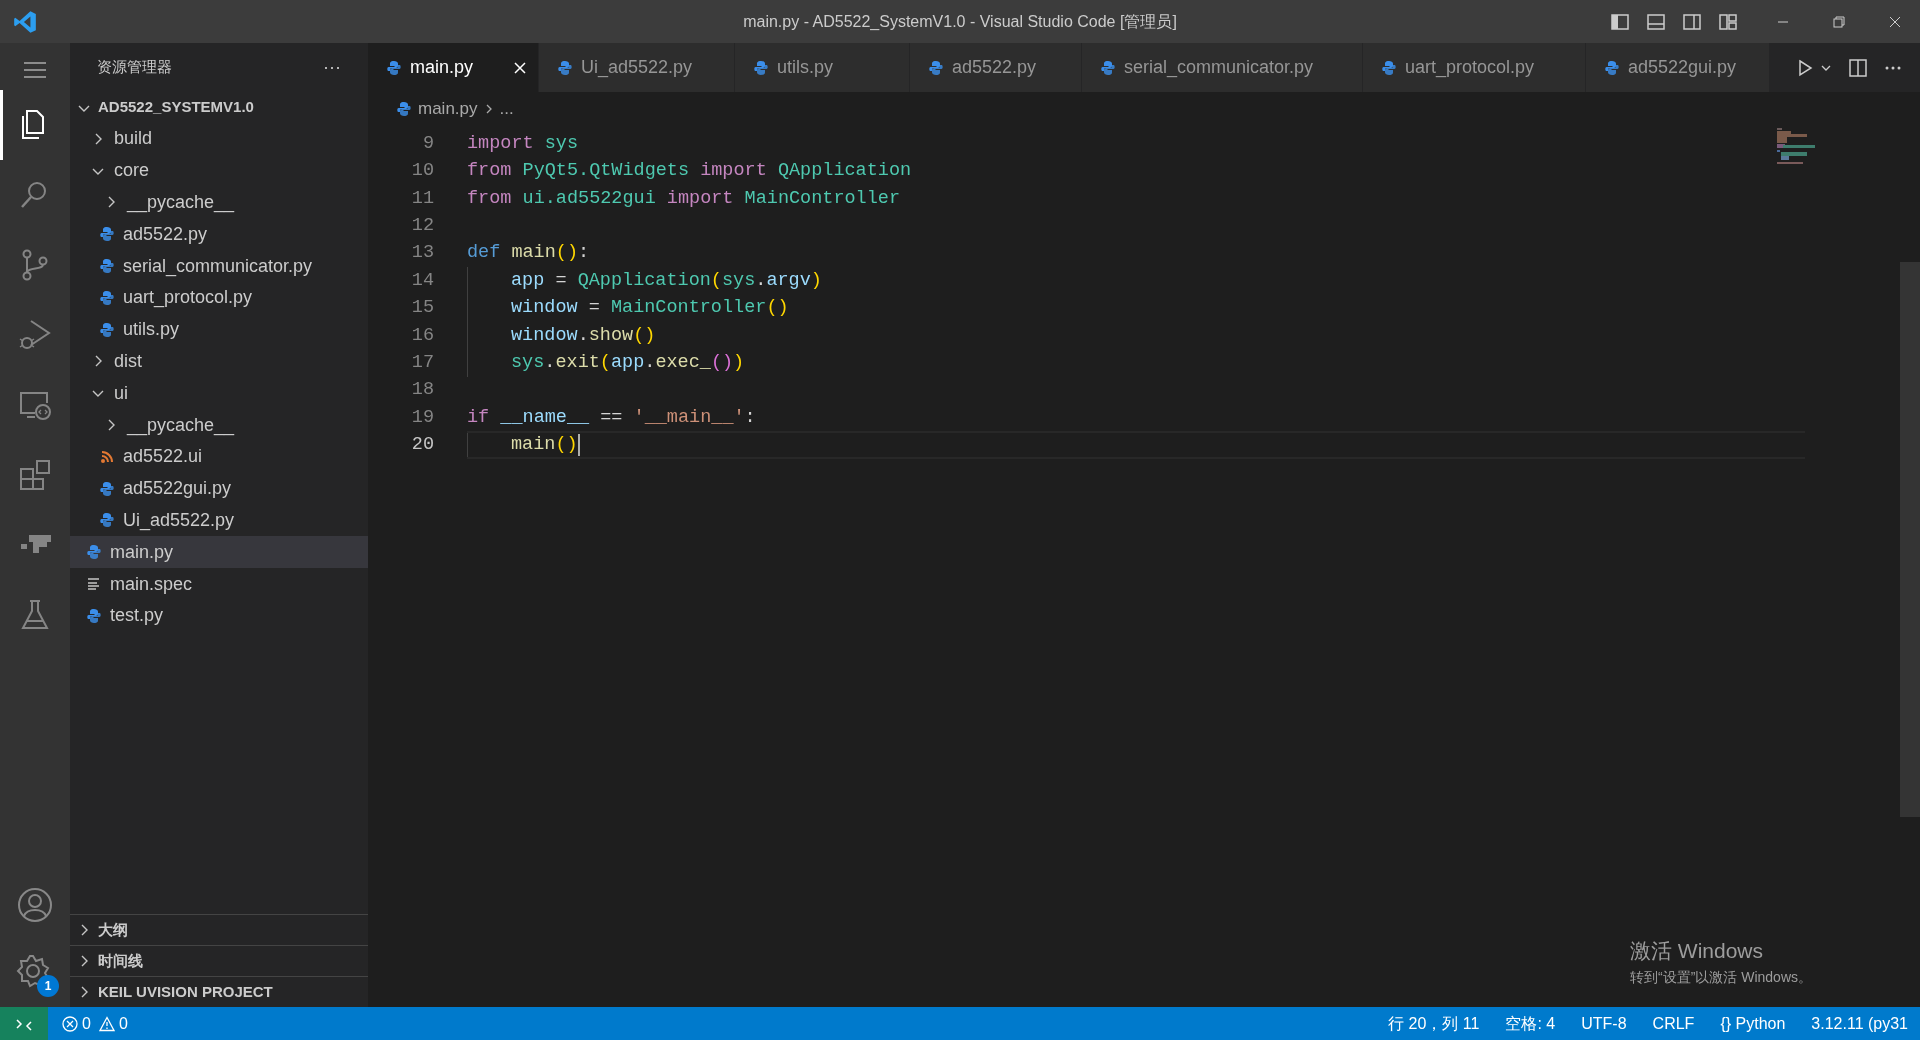  What do you see at coordinates (1434, 1023) in the screenshot?
I see `status-item: 行 20，列 11` at bounding box center [1434, 1023].